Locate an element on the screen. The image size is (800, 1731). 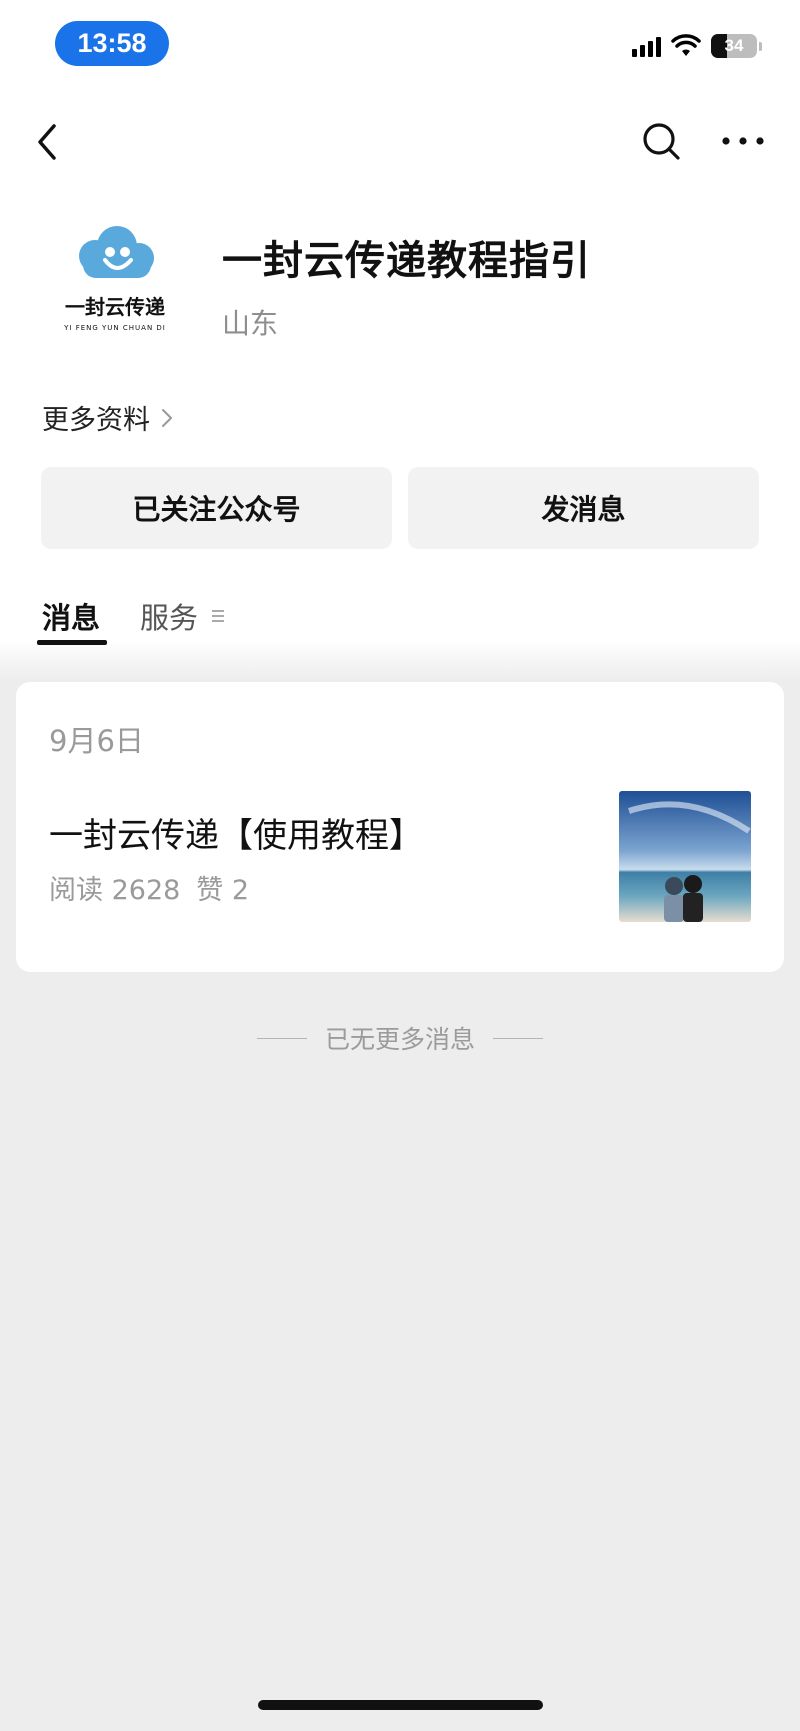
battery-icon: 34 is located at coordinates (734, 46).